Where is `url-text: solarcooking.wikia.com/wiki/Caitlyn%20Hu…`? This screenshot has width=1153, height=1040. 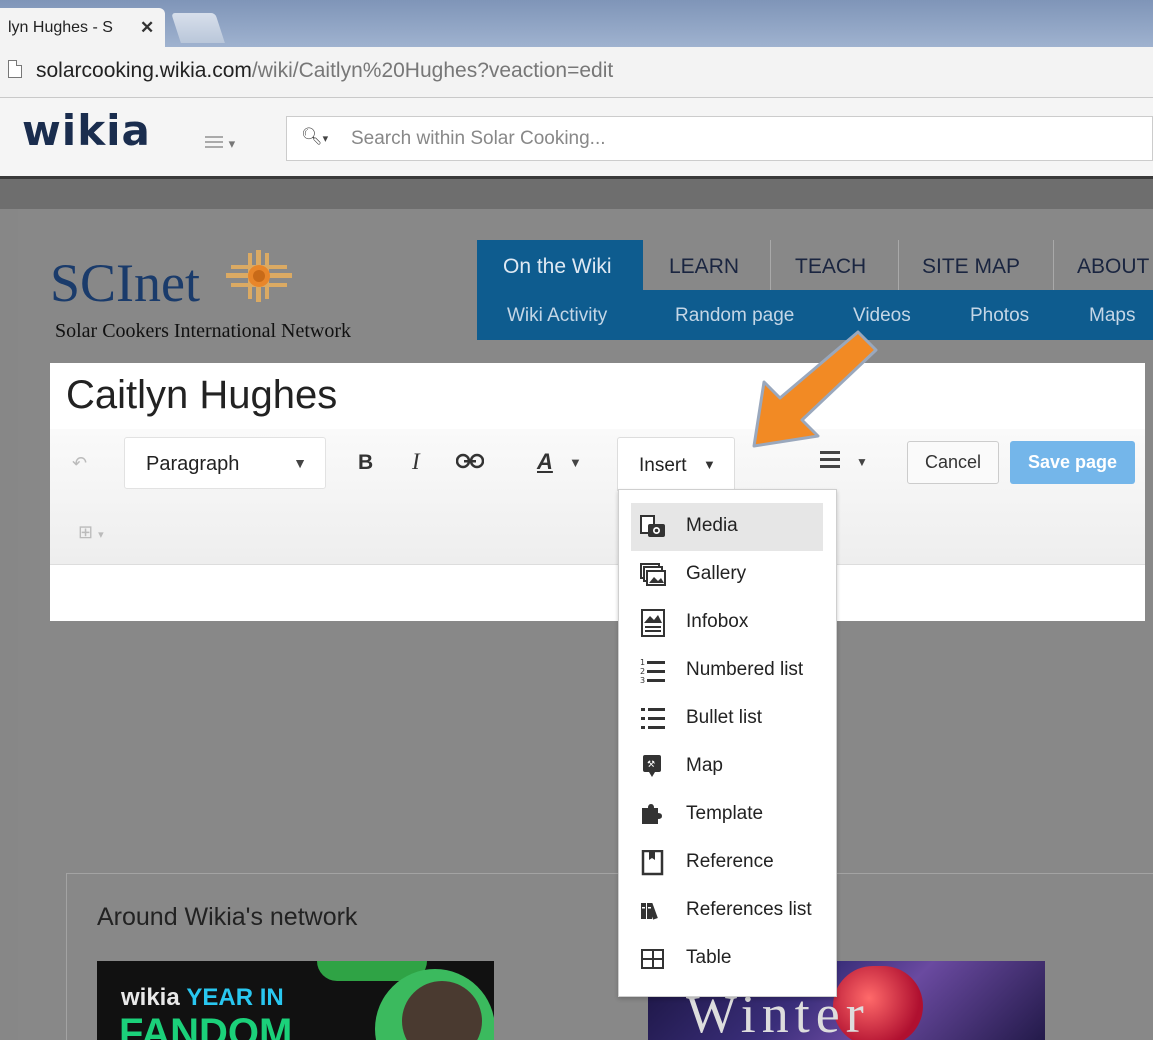
url-text: solarcooking.wikia.com/wiki/Caitlyn%20Hu… is located at coordinates (324, 71).